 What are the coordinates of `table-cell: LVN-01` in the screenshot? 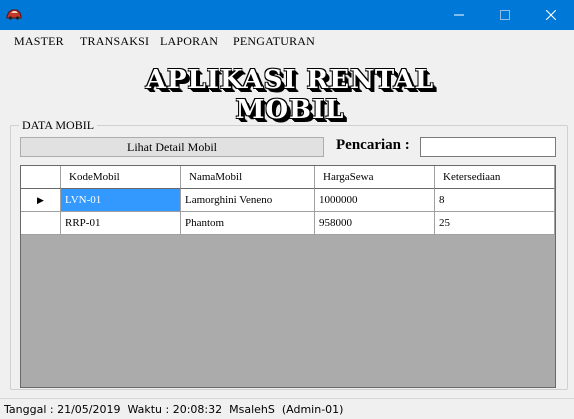 It's located at (121, 200).